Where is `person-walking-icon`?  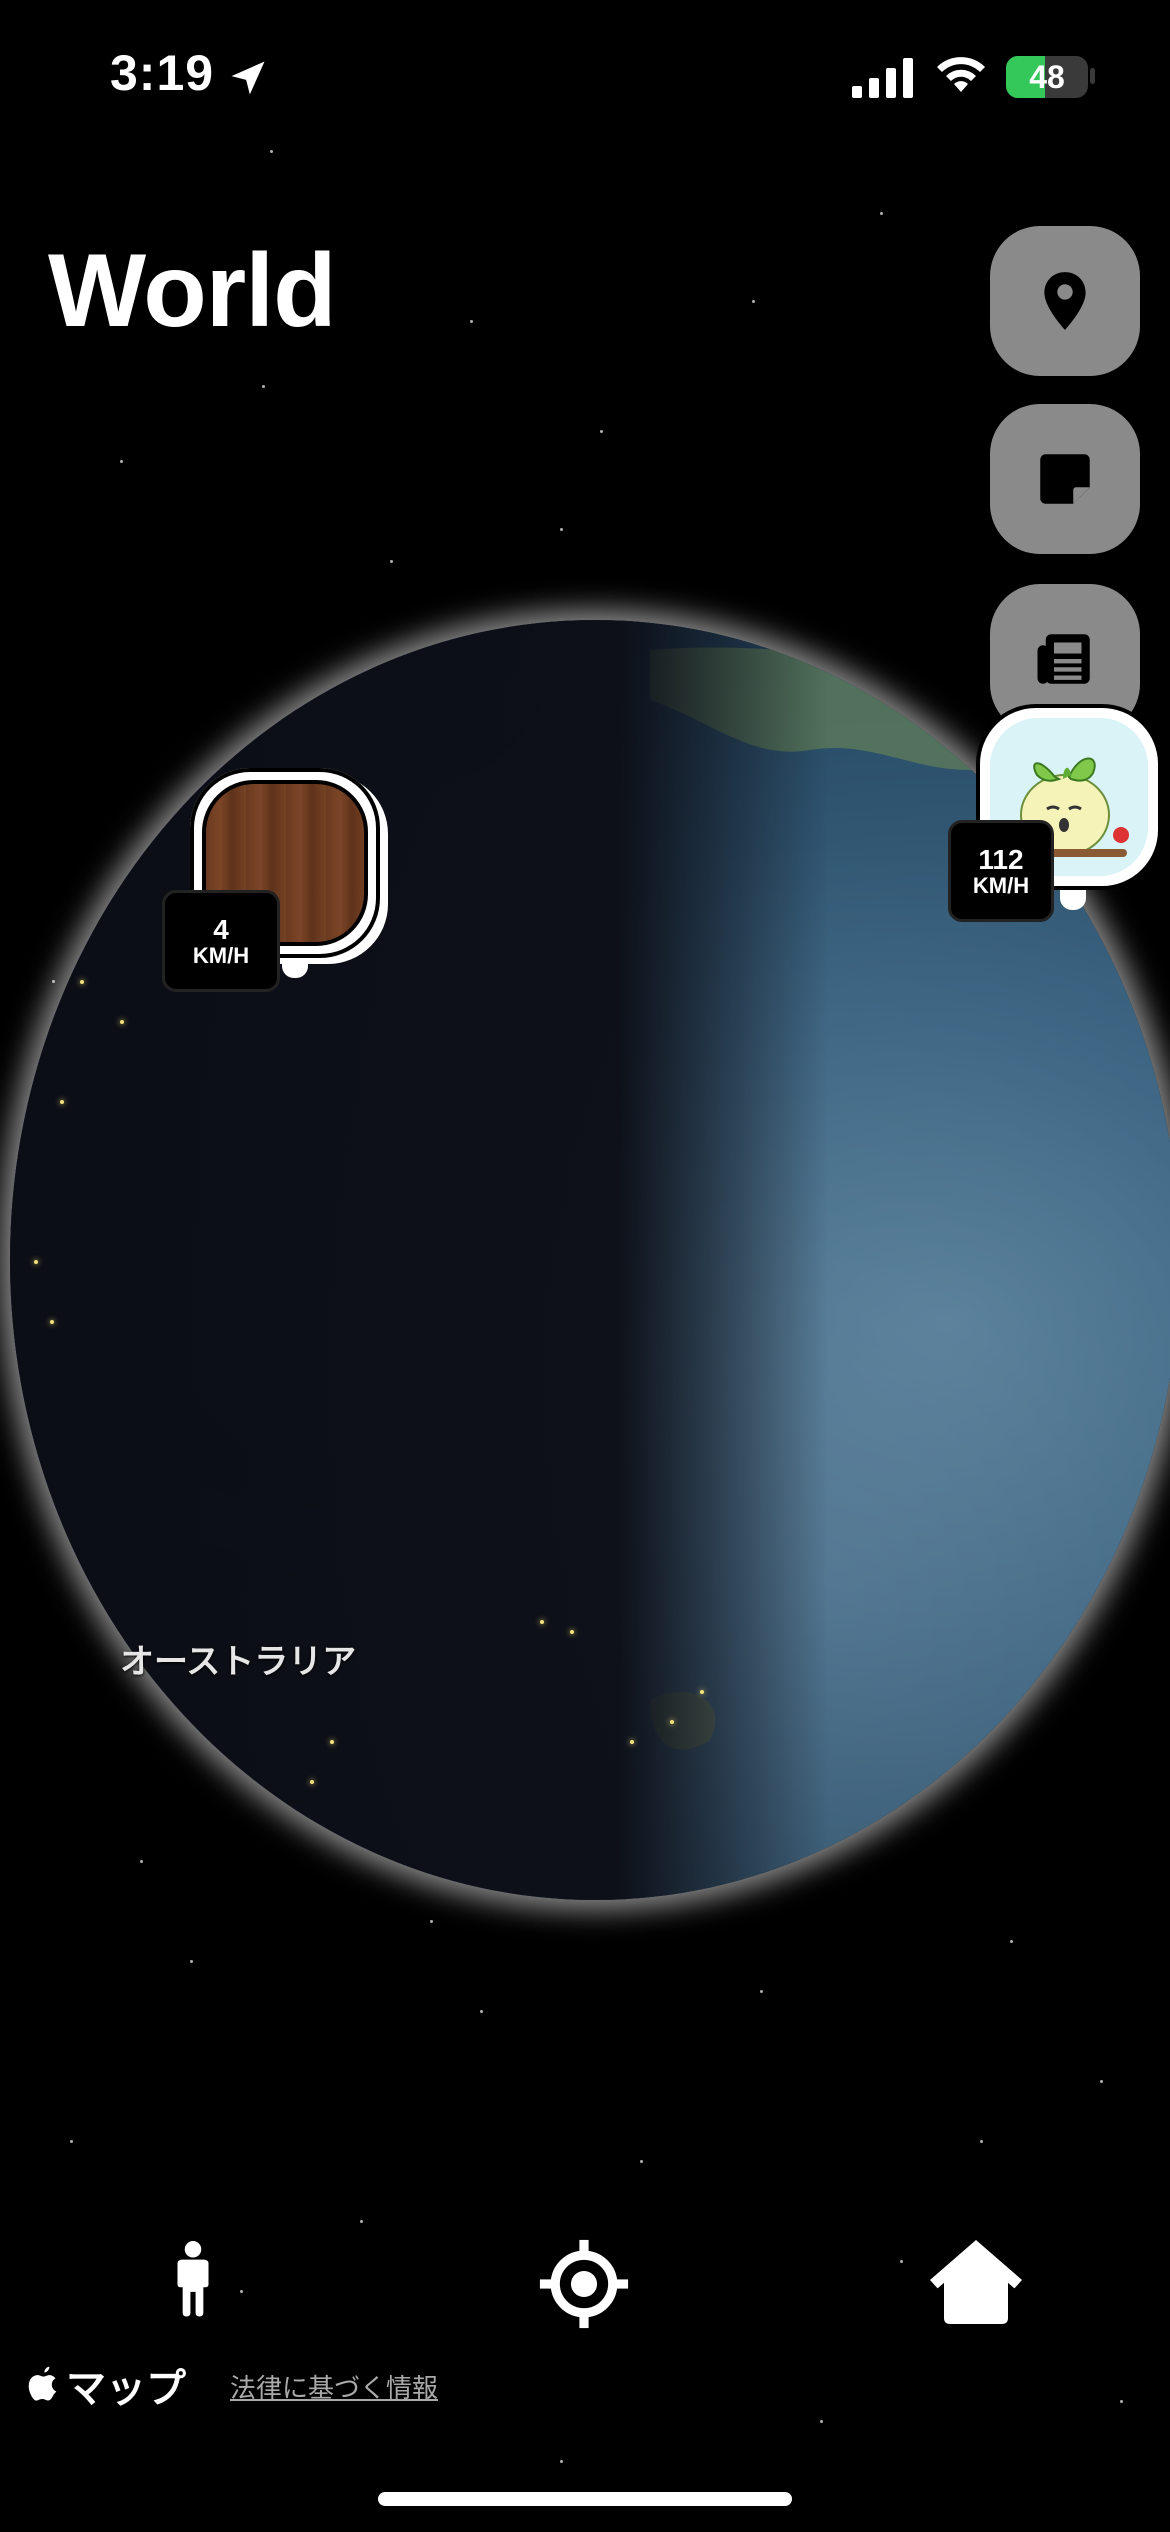 person-walking-icon is located at coordinates (193, 2279).